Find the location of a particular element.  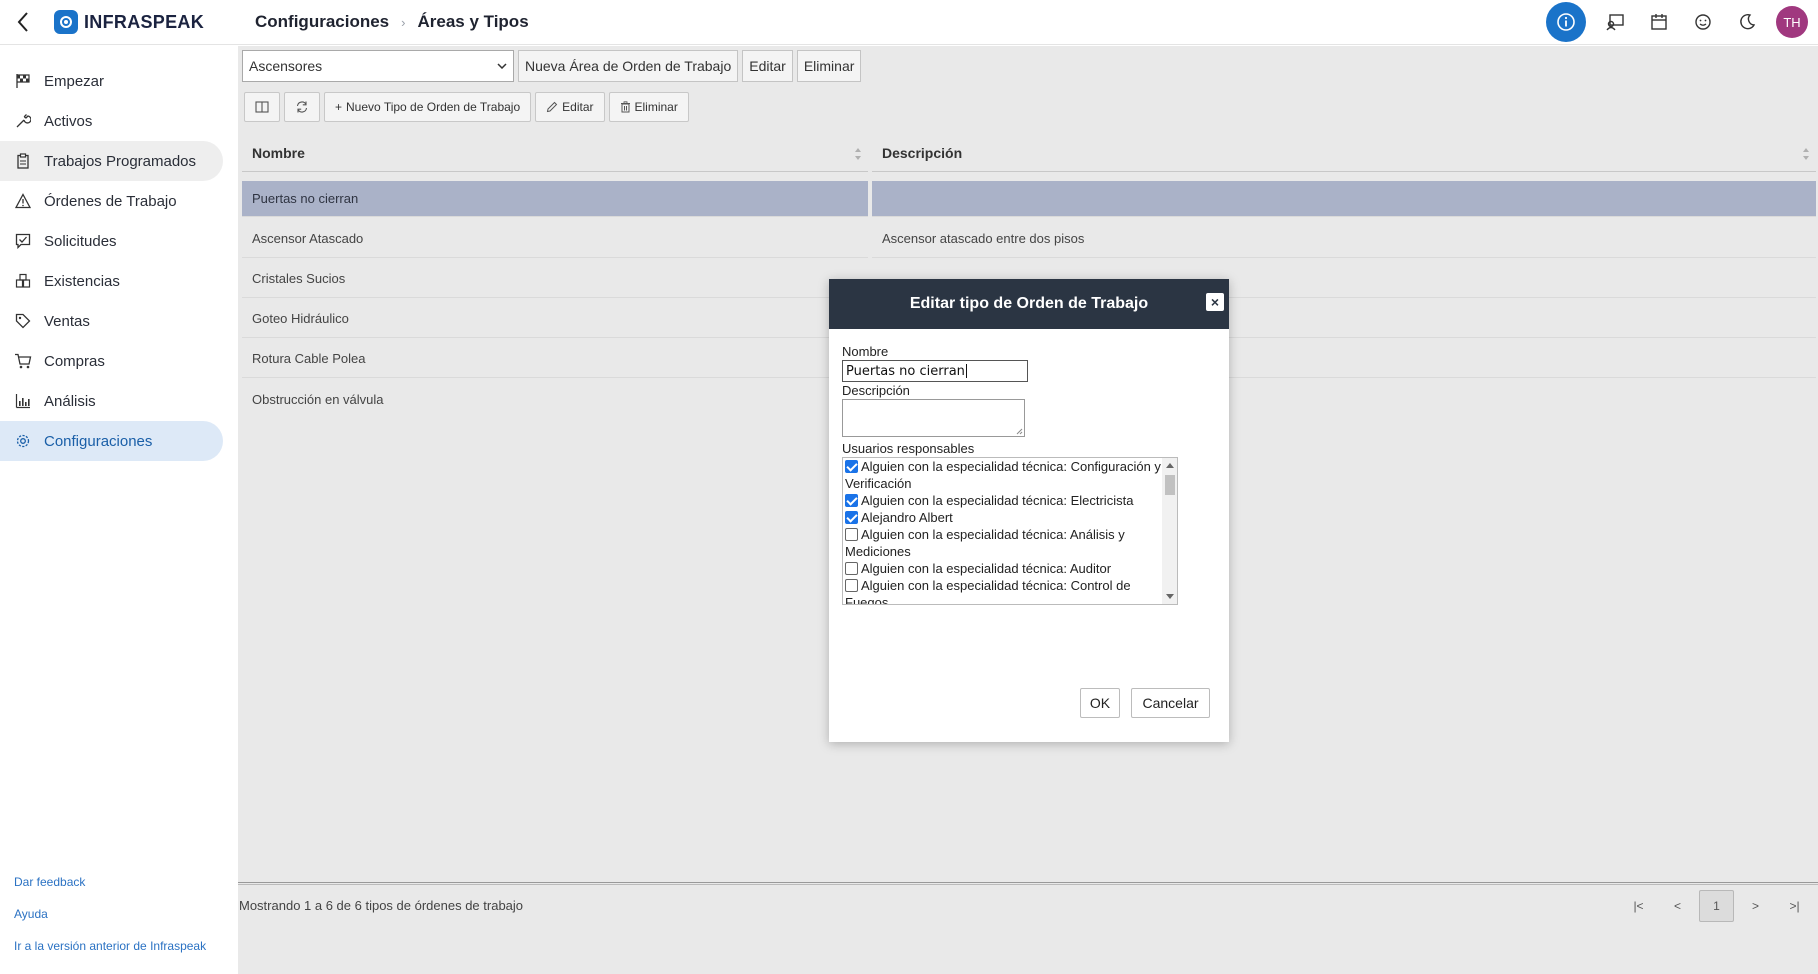

sidebar-item-trabajos-programados: Trabajos Programados is located at coordinates (111, 161).